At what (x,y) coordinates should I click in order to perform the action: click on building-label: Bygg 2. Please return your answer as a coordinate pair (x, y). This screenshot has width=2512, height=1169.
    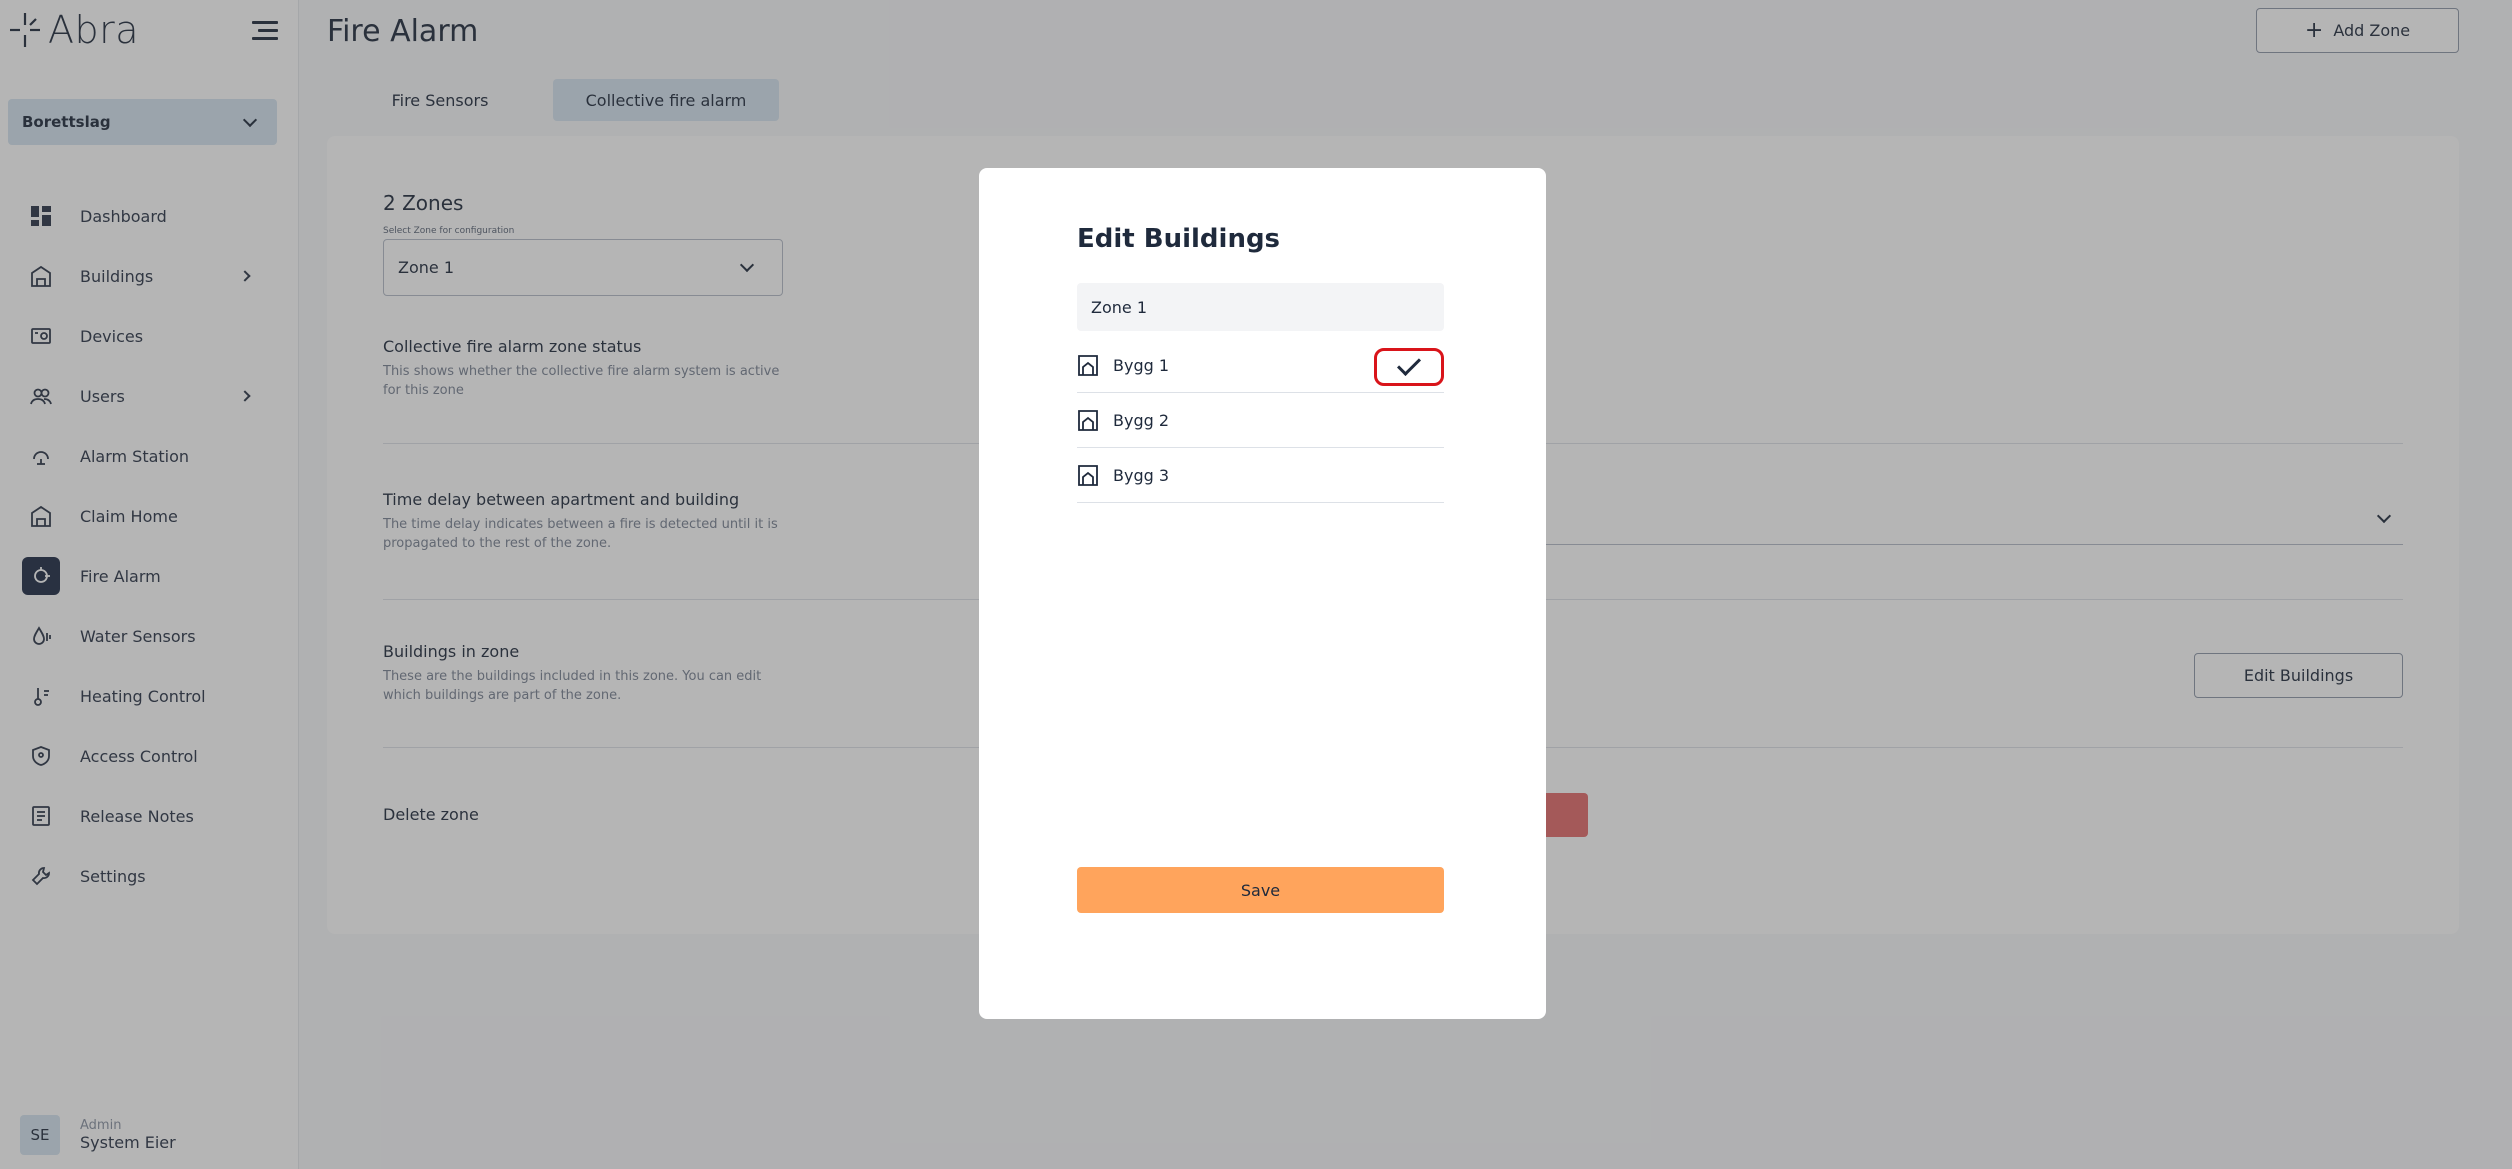
    Looking at the image, I should click on (1141, 420).